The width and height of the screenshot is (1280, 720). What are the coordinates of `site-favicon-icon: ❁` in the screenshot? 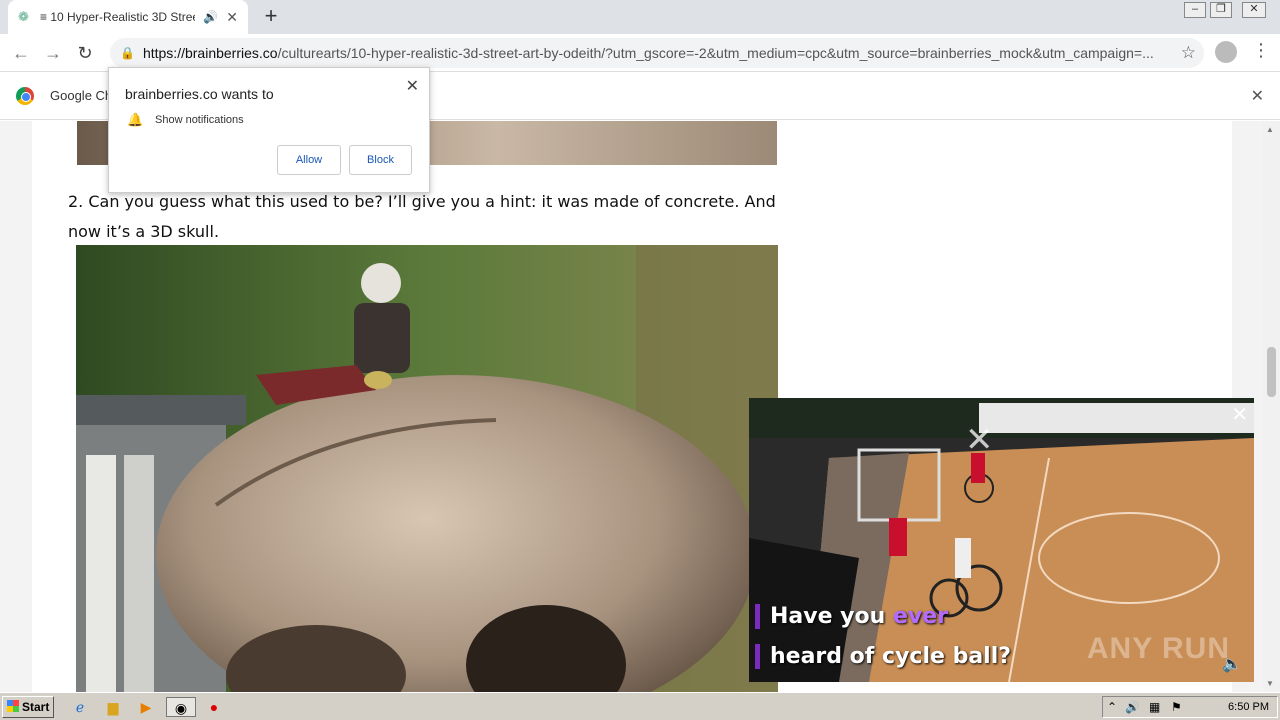 It's located at (23, 16).